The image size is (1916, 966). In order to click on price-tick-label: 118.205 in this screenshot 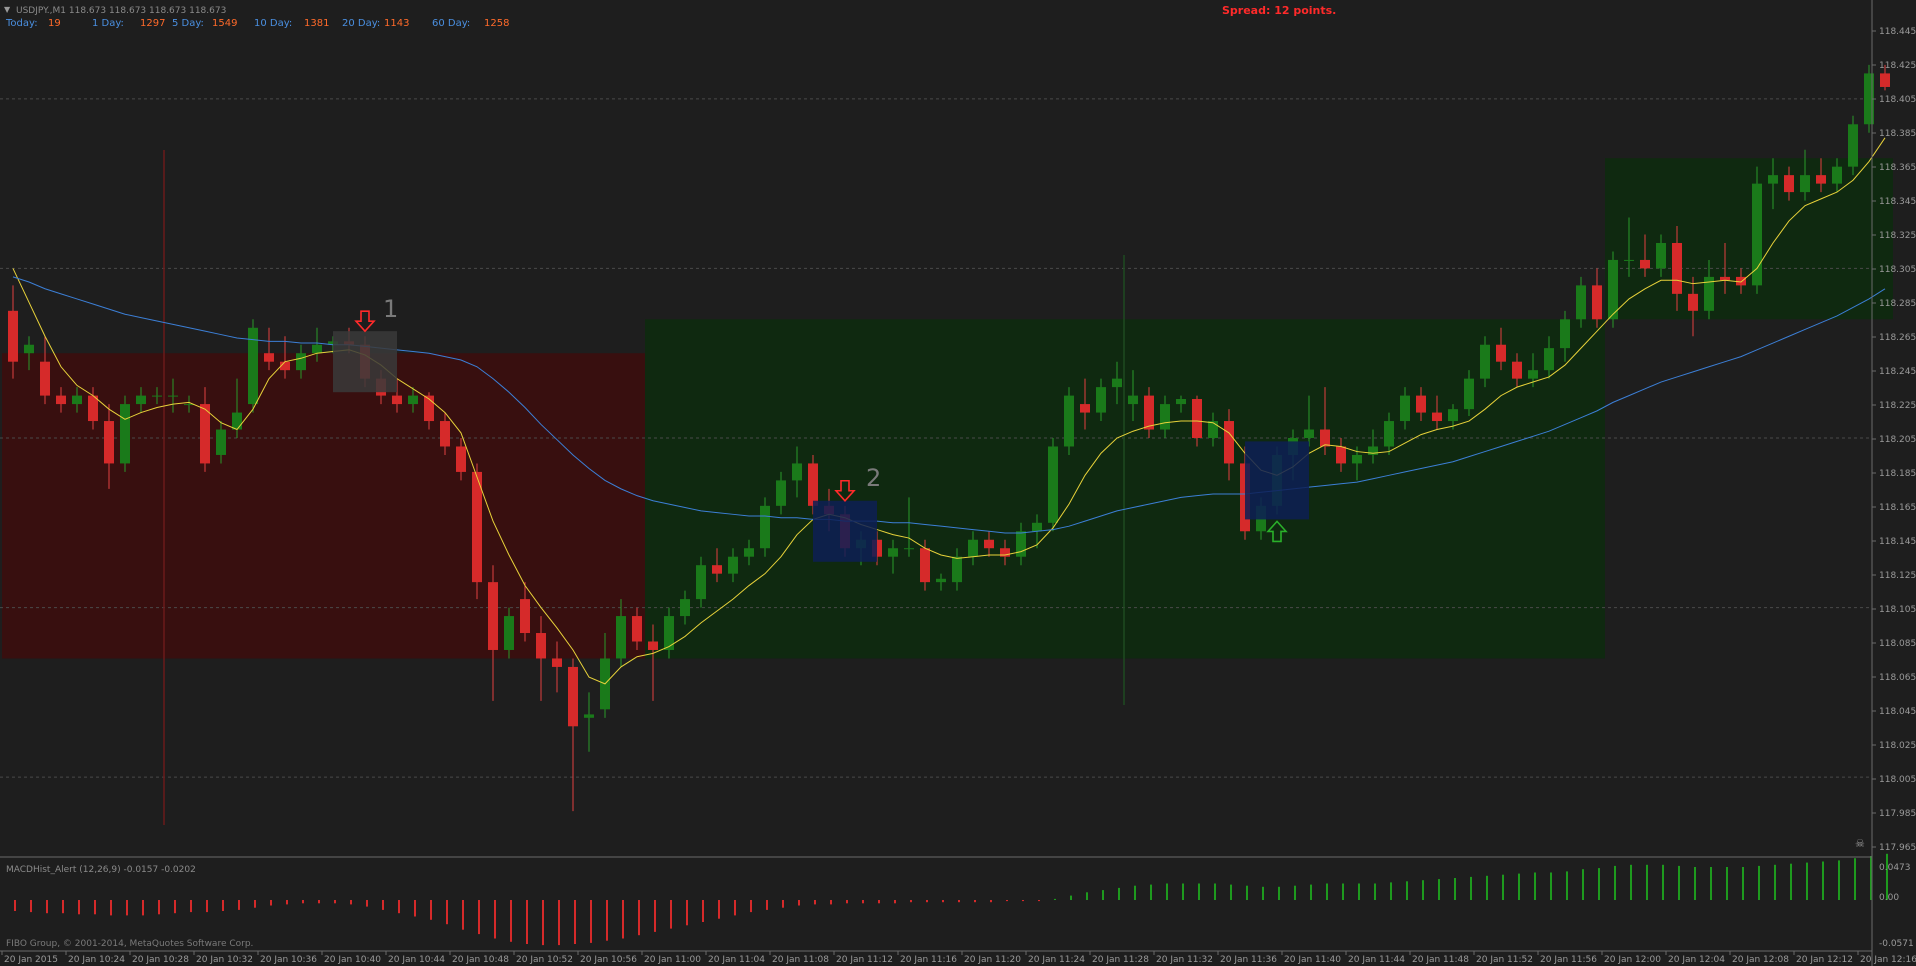, I will do `click(1897, 440)`.